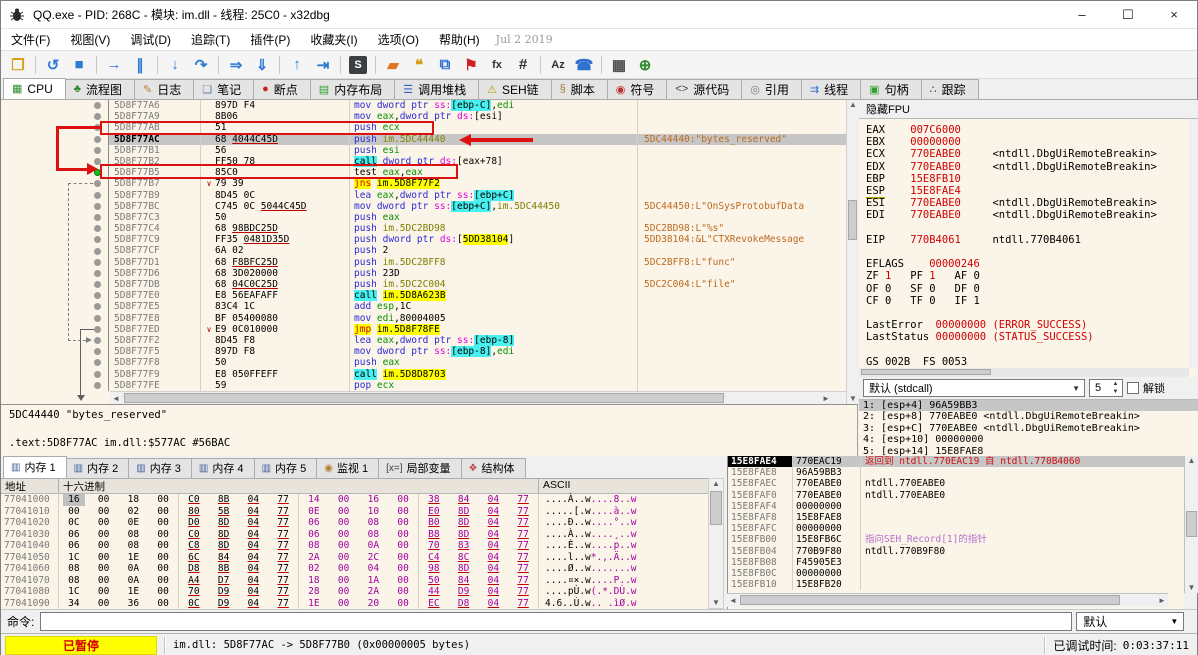 The width and height of the screenshot is (1198, 655). What do you see at coordinates (1027, 192) in the screenshot?
I see `register-line: ESP 15E8FAE4` at bounding box center [1027, 192].